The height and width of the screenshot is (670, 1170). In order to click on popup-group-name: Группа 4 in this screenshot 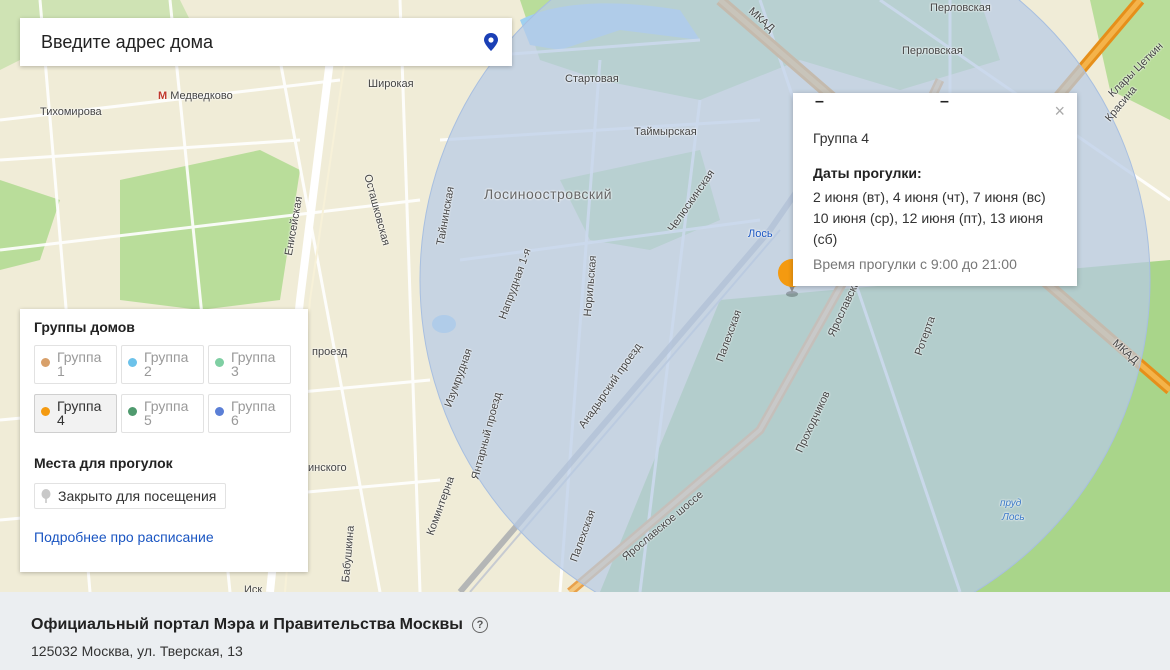, I will do `click(841, 138)`.